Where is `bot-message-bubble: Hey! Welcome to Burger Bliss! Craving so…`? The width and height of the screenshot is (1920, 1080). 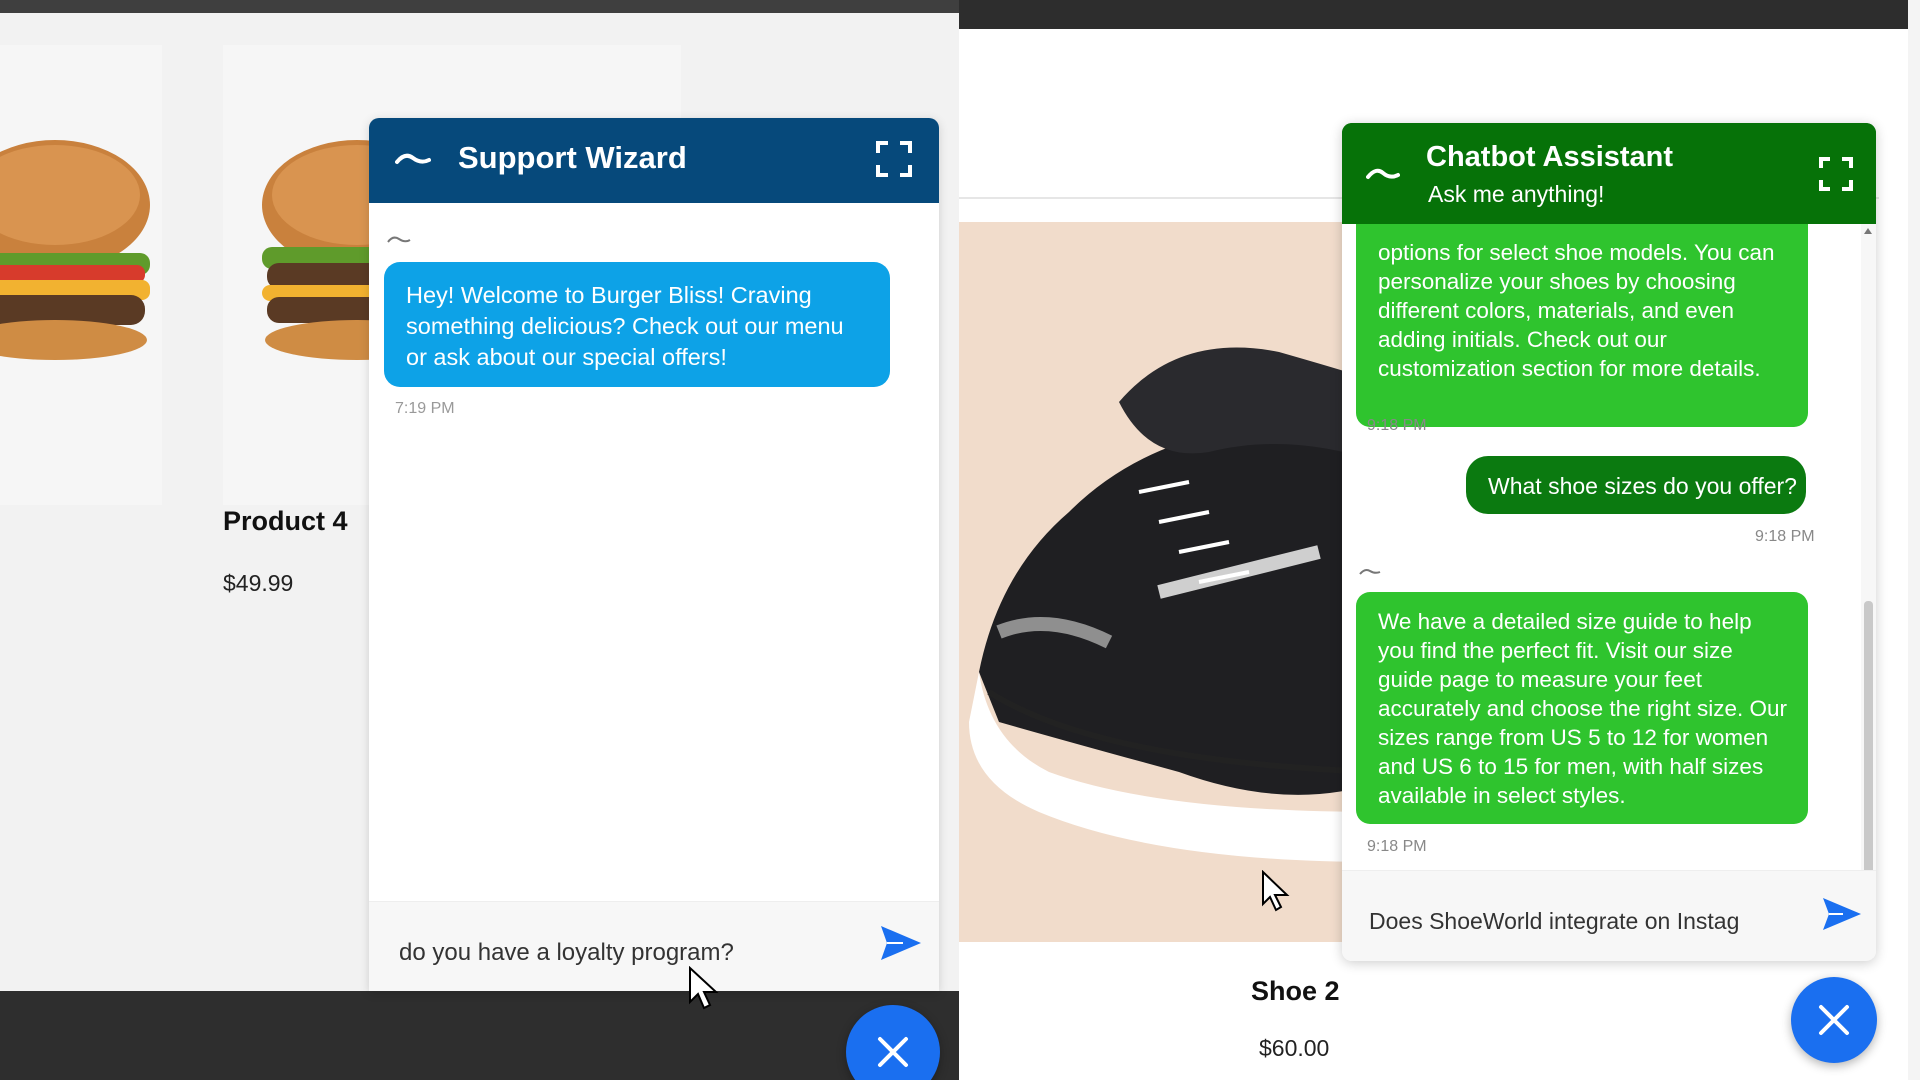 bot-message-bubble: Hey! Welcome to Burger Bliss! Craving so… is located at coordinates (637, 324).